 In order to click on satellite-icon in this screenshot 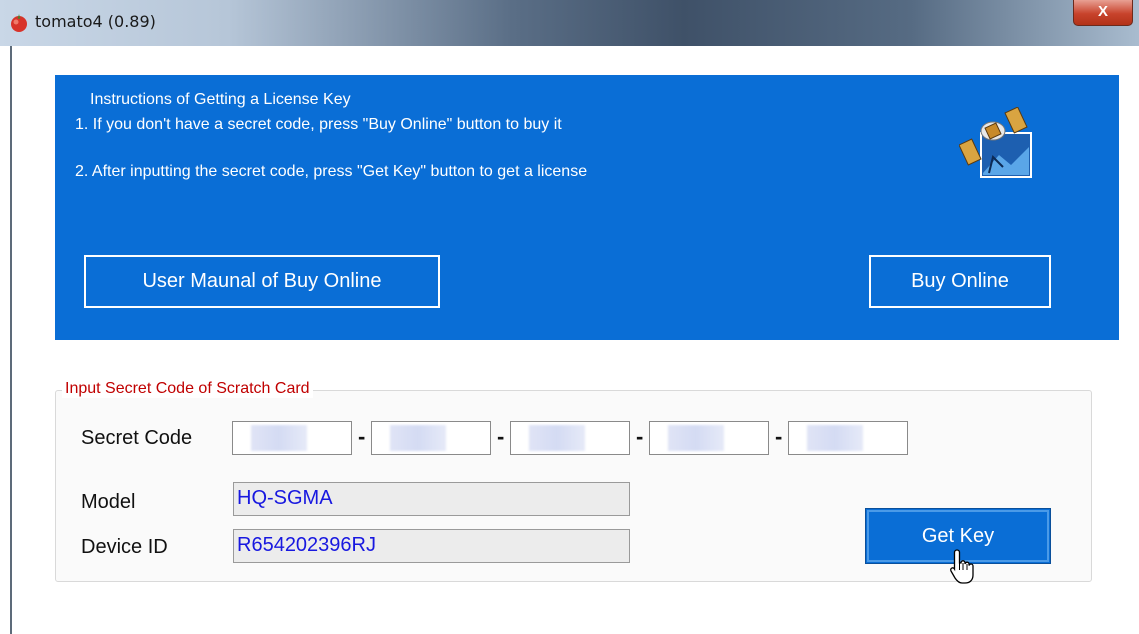, I will do `click(995, 142)`.